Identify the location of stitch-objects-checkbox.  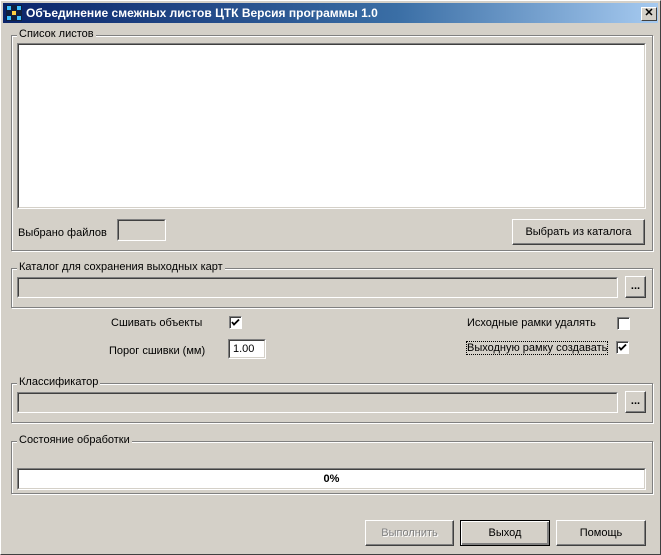
(235, 322).